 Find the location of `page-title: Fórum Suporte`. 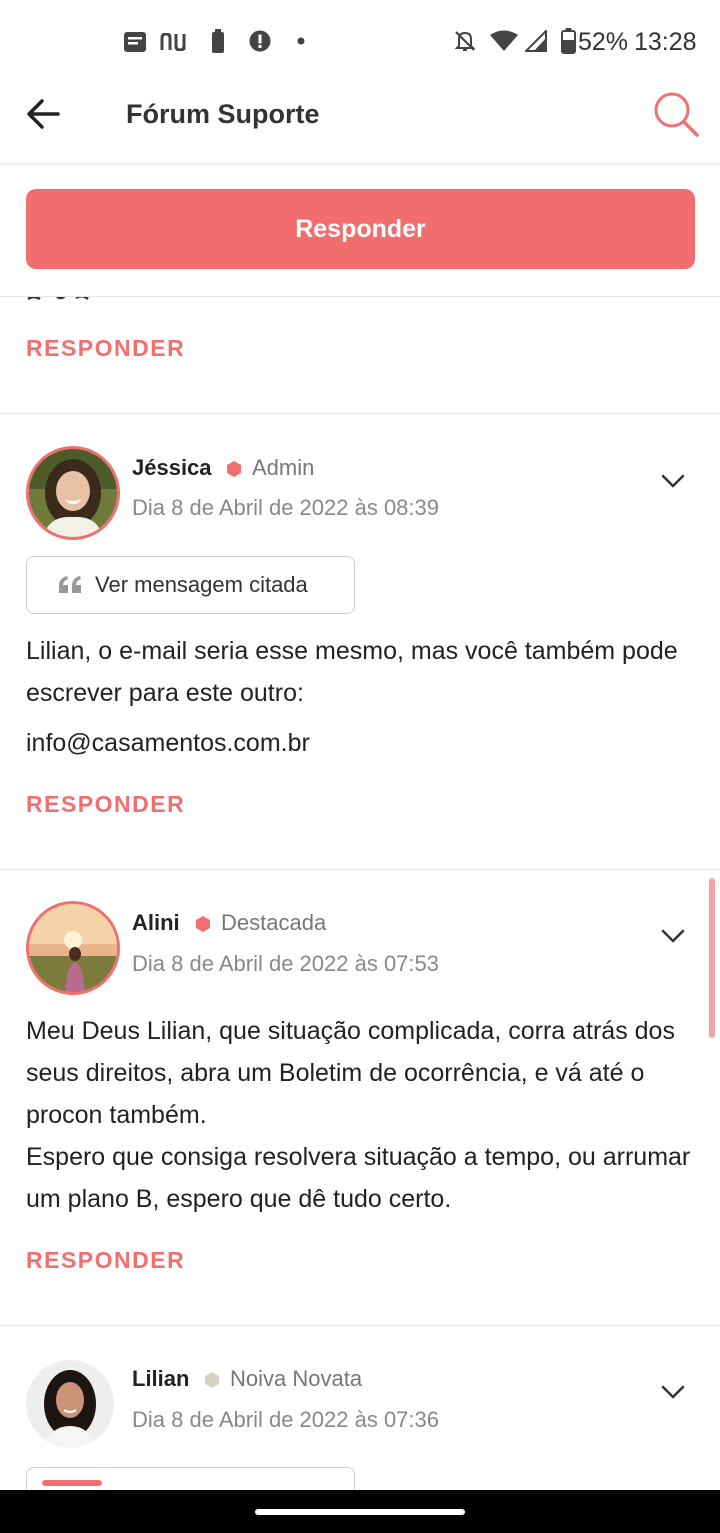

page-title: Fórum Suporte is located at coordinates (223, 114).